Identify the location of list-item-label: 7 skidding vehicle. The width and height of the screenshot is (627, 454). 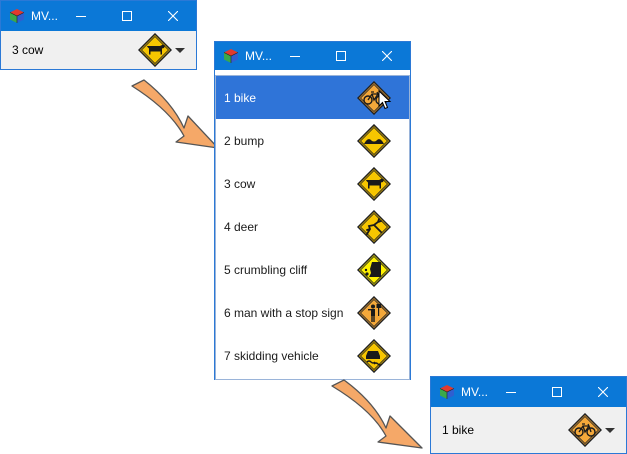
(271, 355).